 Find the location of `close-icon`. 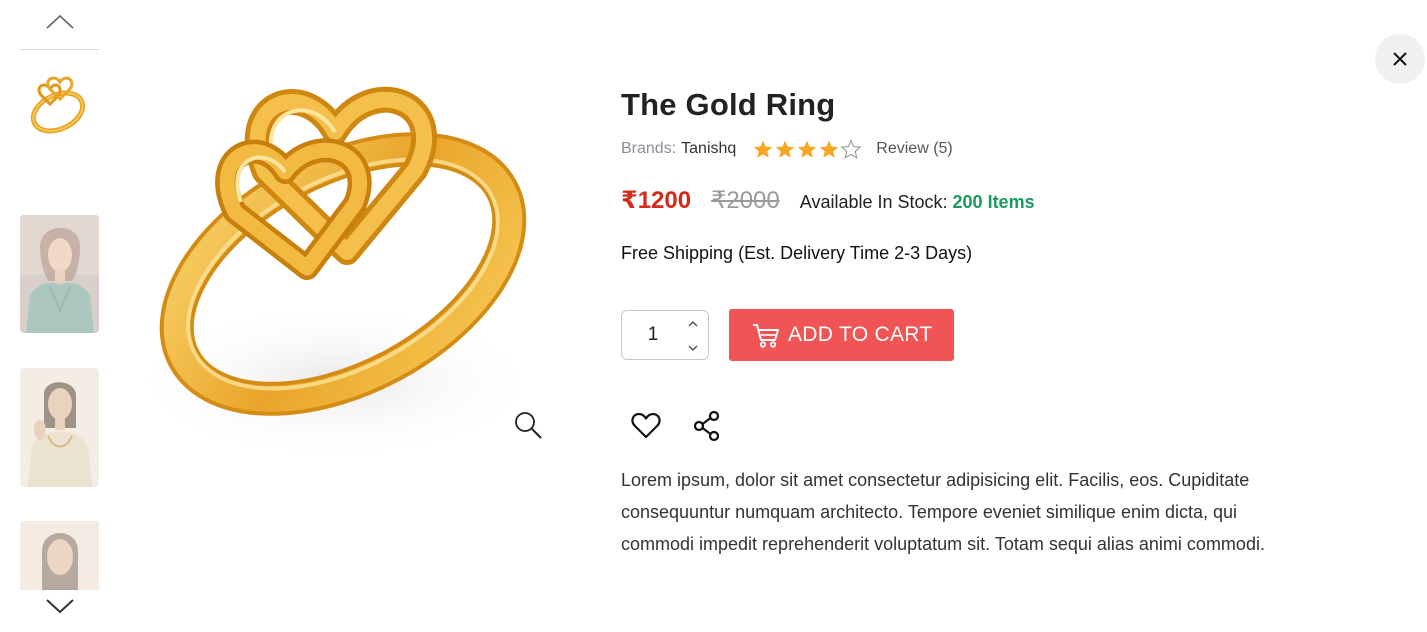

close-icon is located at coordinates (1400, 59).